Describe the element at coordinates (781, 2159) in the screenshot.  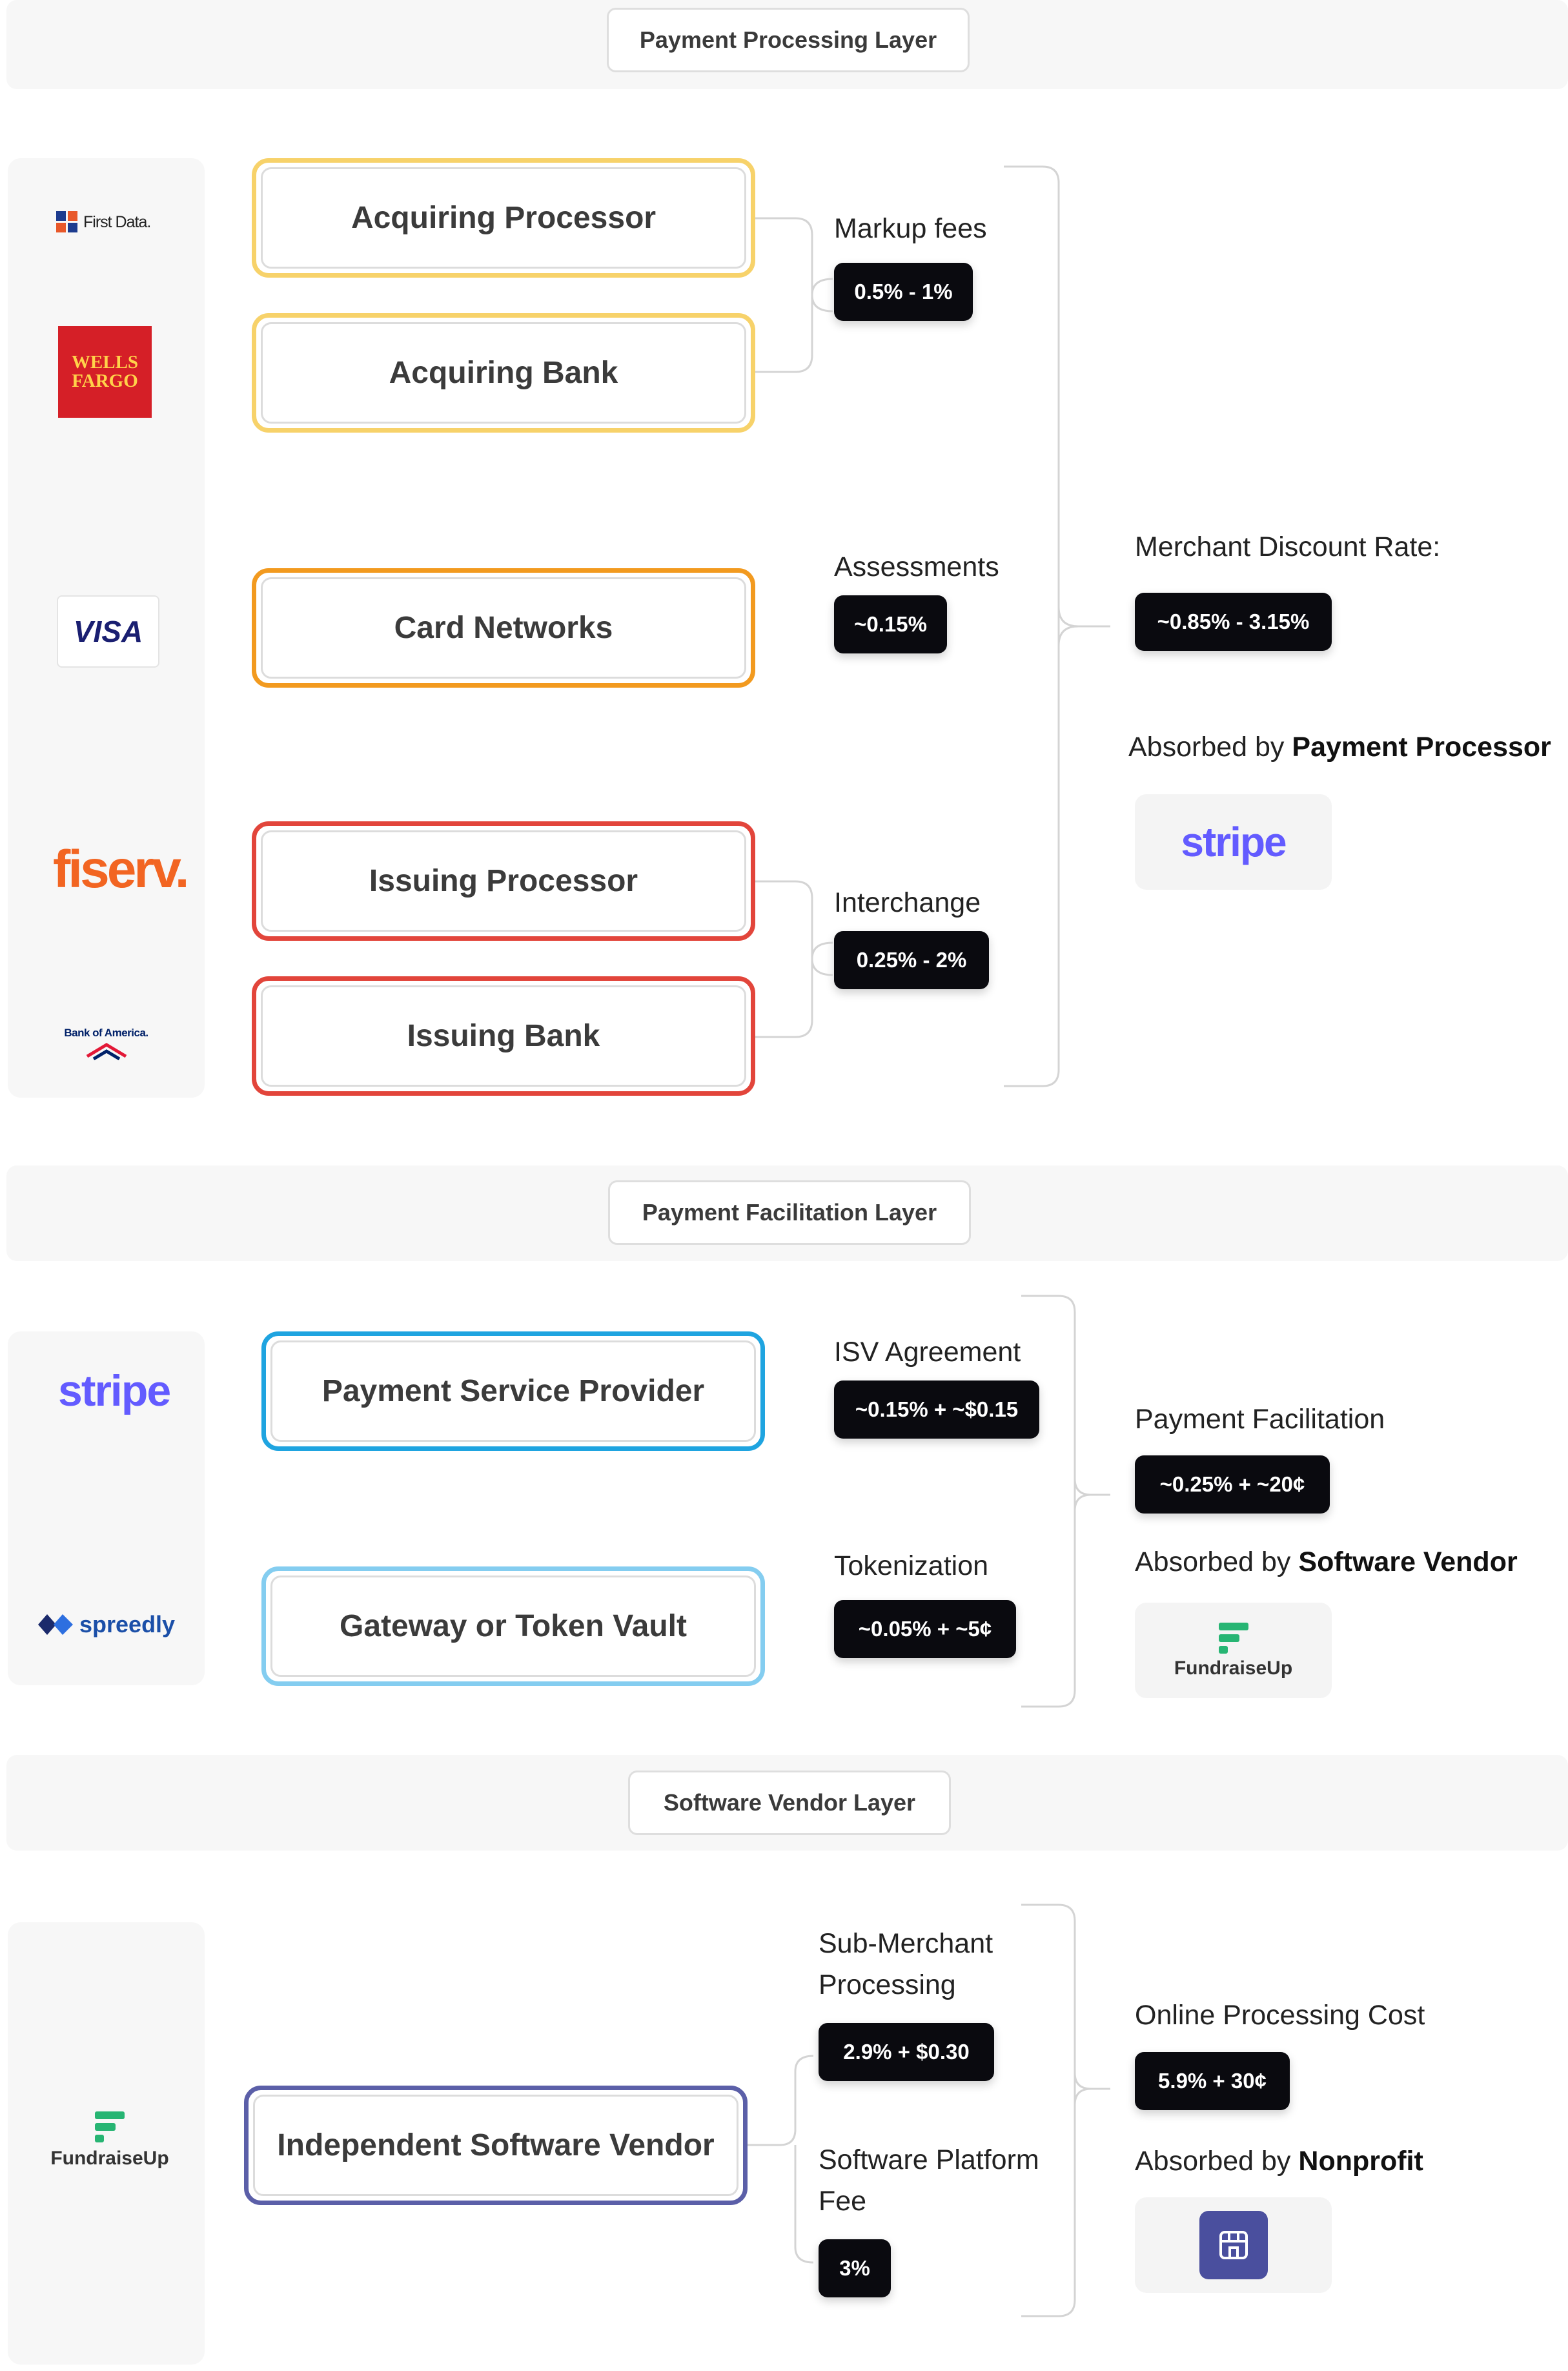
I see `isv-fee-bracket` at that location.